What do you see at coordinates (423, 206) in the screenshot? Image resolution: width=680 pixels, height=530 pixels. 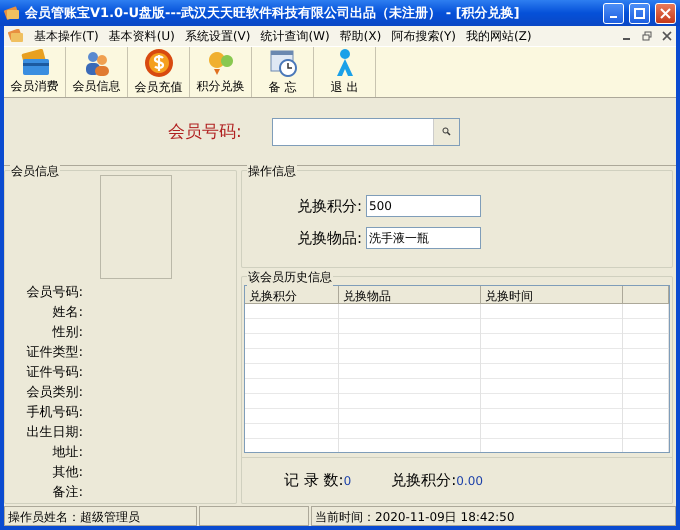 I see `input-field: 500` at bounding box center [423, 206].